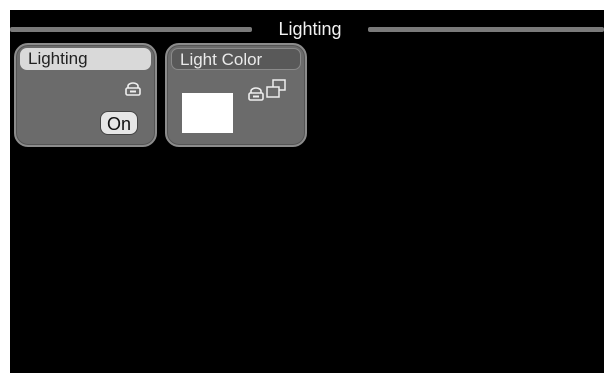  I want to click on lighting-card: Lighting On, so click(85, 95).